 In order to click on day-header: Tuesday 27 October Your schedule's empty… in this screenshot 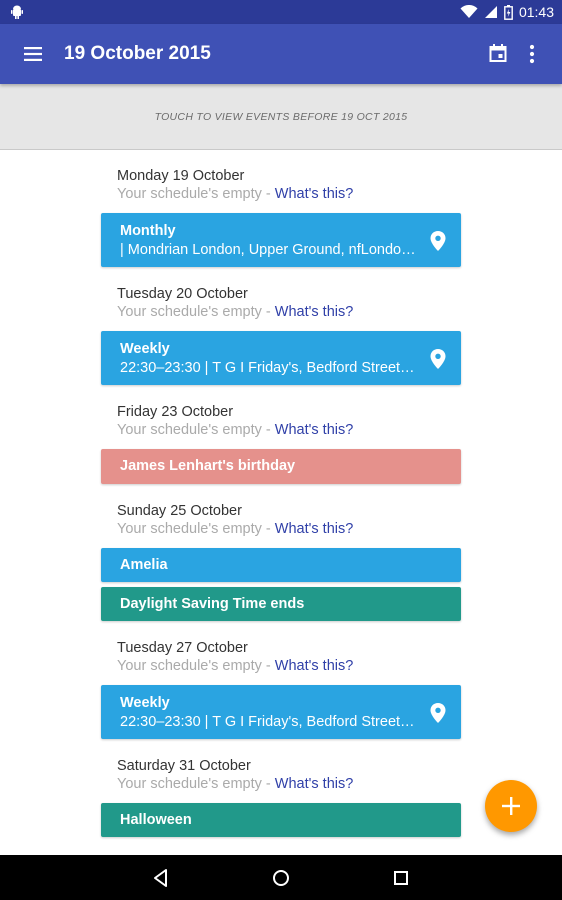, I will do `click(235, 657)`.